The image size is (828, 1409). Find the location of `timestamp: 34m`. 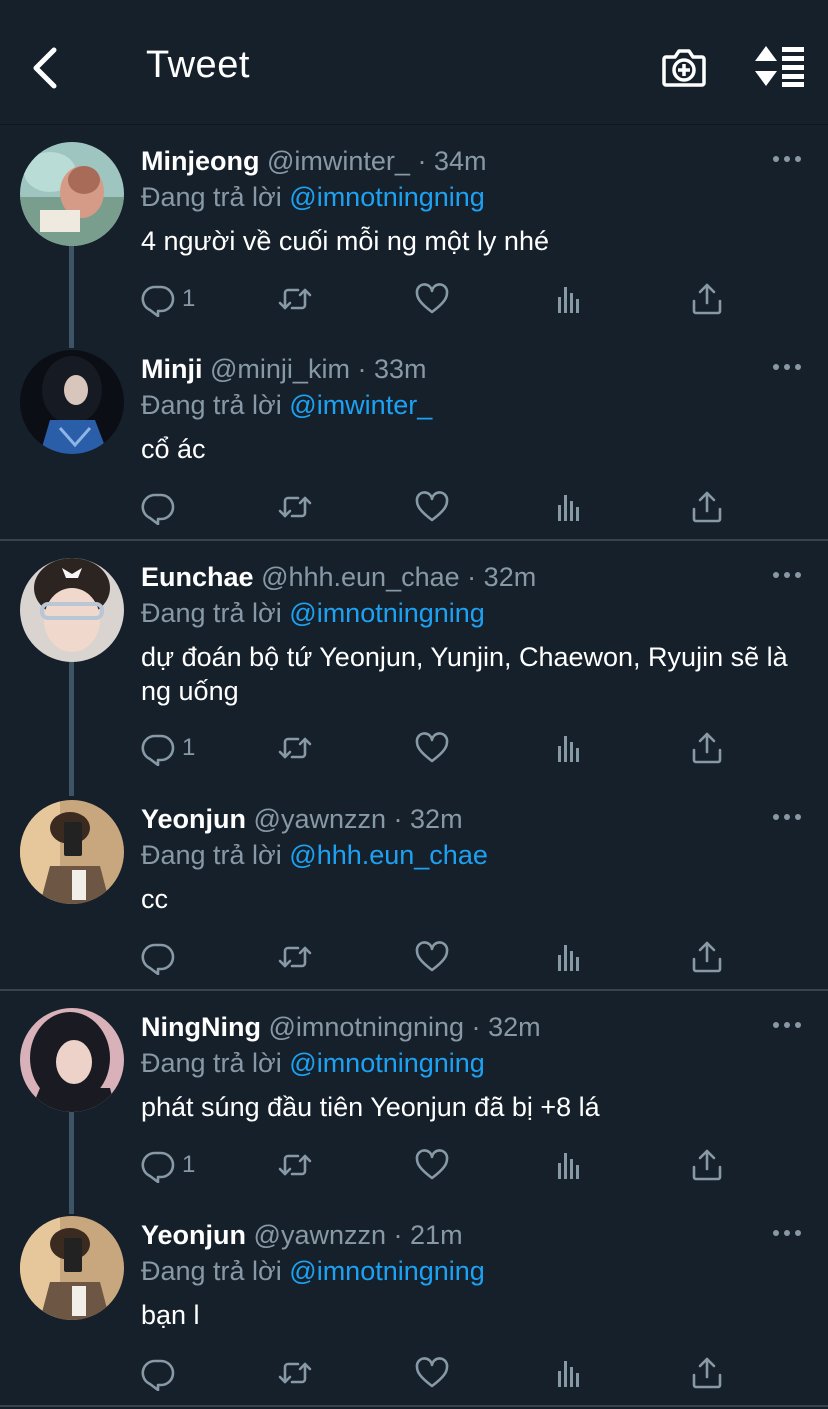

timestamp: 34m is located at coordinates (460, 161).